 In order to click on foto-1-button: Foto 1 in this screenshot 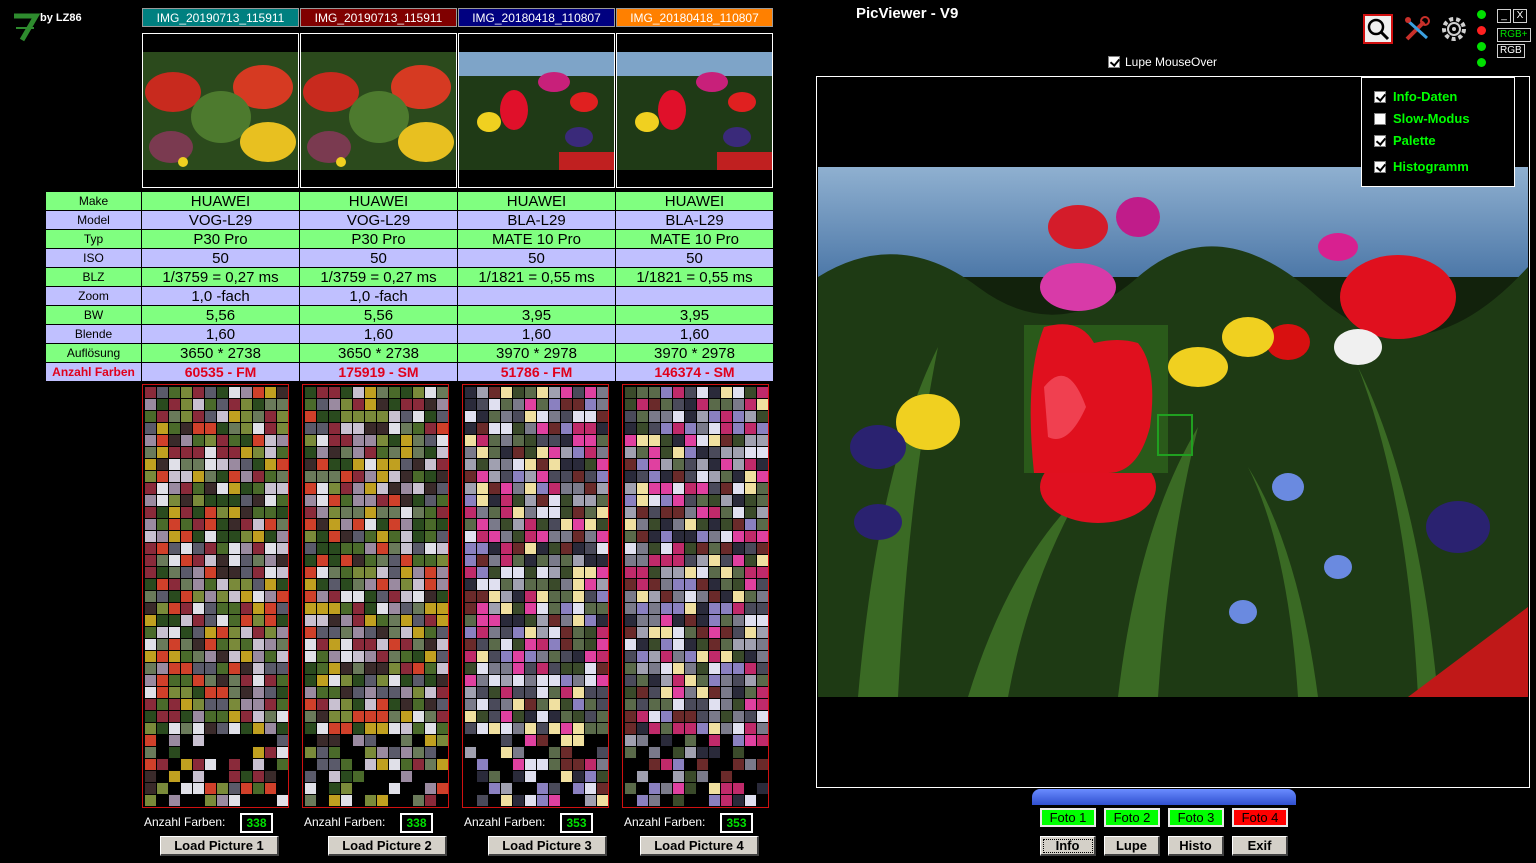, I will do `click(1068, 817)`.